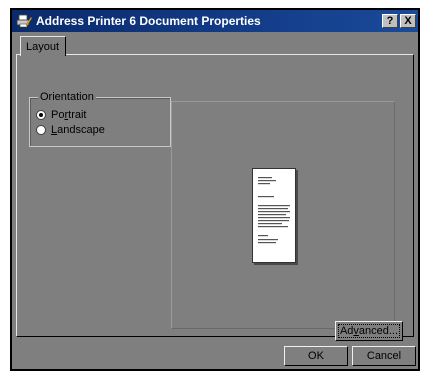 The width and height of the screenshot is (422, 377). I want to click on close-button: X, so click(408, 21).